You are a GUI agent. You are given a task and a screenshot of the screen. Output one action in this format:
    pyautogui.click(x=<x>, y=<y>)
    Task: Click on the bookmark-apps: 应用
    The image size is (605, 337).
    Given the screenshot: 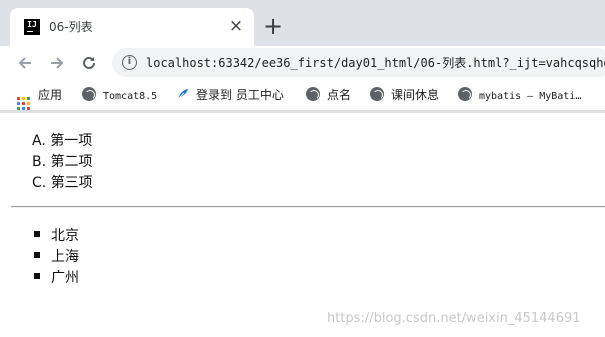 What is the action you would take?
    pyautogui.click(x=40, y=98)
    